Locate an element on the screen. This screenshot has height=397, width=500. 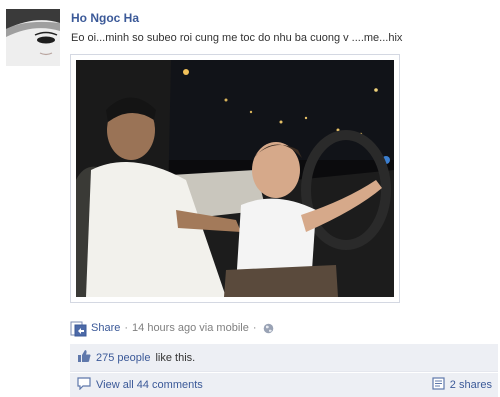
post-timestamp: 14 hours ago via mobile is located at coordinates (190, 328).